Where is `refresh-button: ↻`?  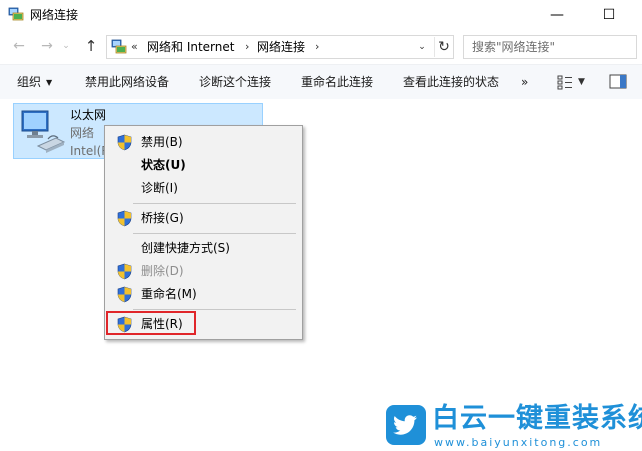 refresh-button: ↻ is located at coordinates (443, 47).